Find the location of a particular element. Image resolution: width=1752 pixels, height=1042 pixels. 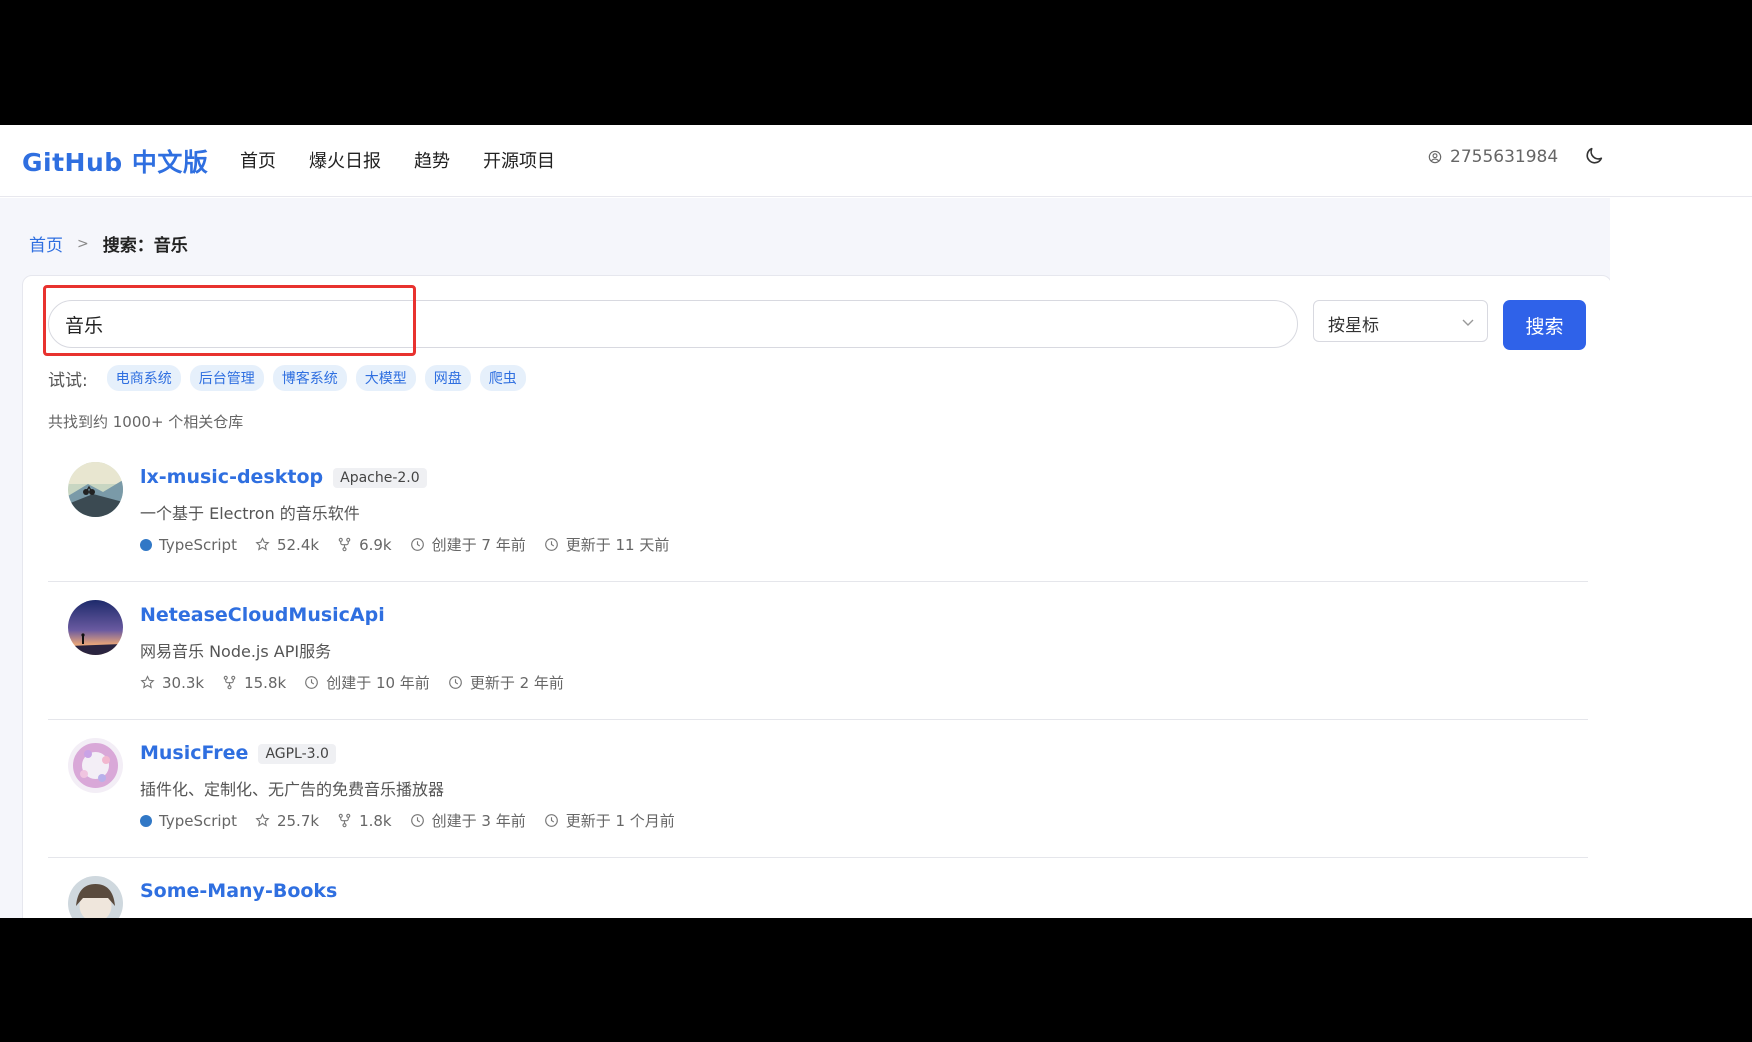

suggested-tags: 试试: 电商系统 后台管理 博客系统 大模型 网盘 爬虫 is located at coordinates (287, 378).